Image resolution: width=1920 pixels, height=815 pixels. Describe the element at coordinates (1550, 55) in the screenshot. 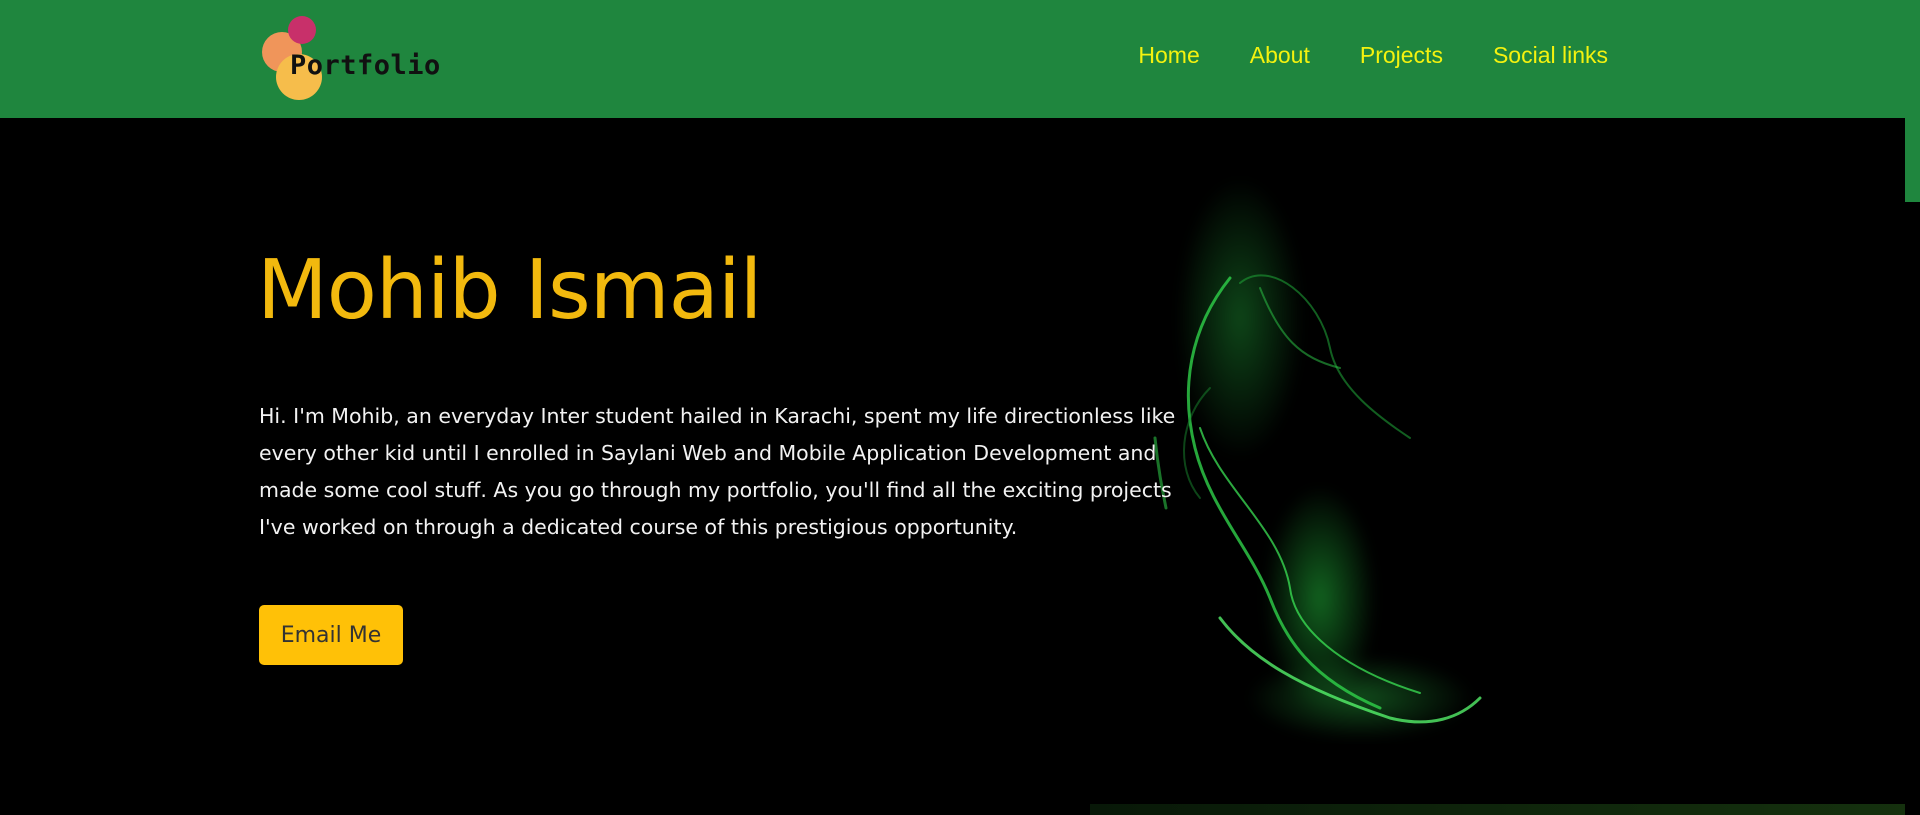

I see `nav-link-social-links: Social links` at that location.